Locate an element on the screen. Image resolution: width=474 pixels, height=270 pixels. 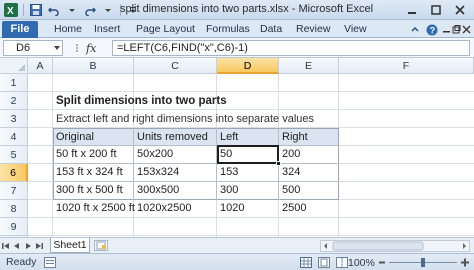
minimize-ribbon-icon is located at coordinates (415, 29).